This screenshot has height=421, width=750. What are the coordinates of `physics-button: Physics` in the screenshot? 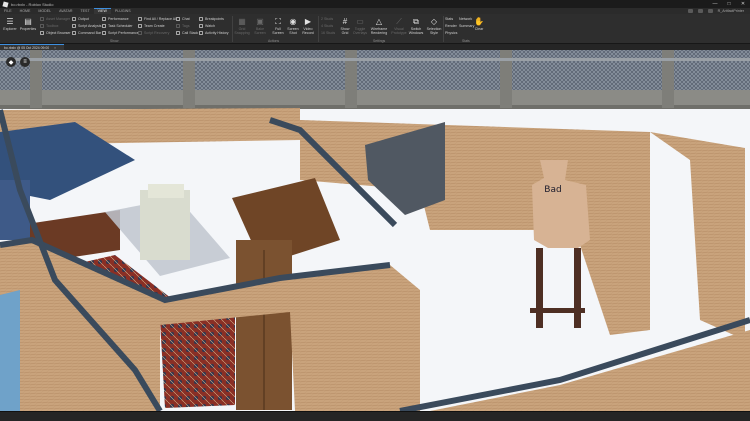 It's located at (451, 33).